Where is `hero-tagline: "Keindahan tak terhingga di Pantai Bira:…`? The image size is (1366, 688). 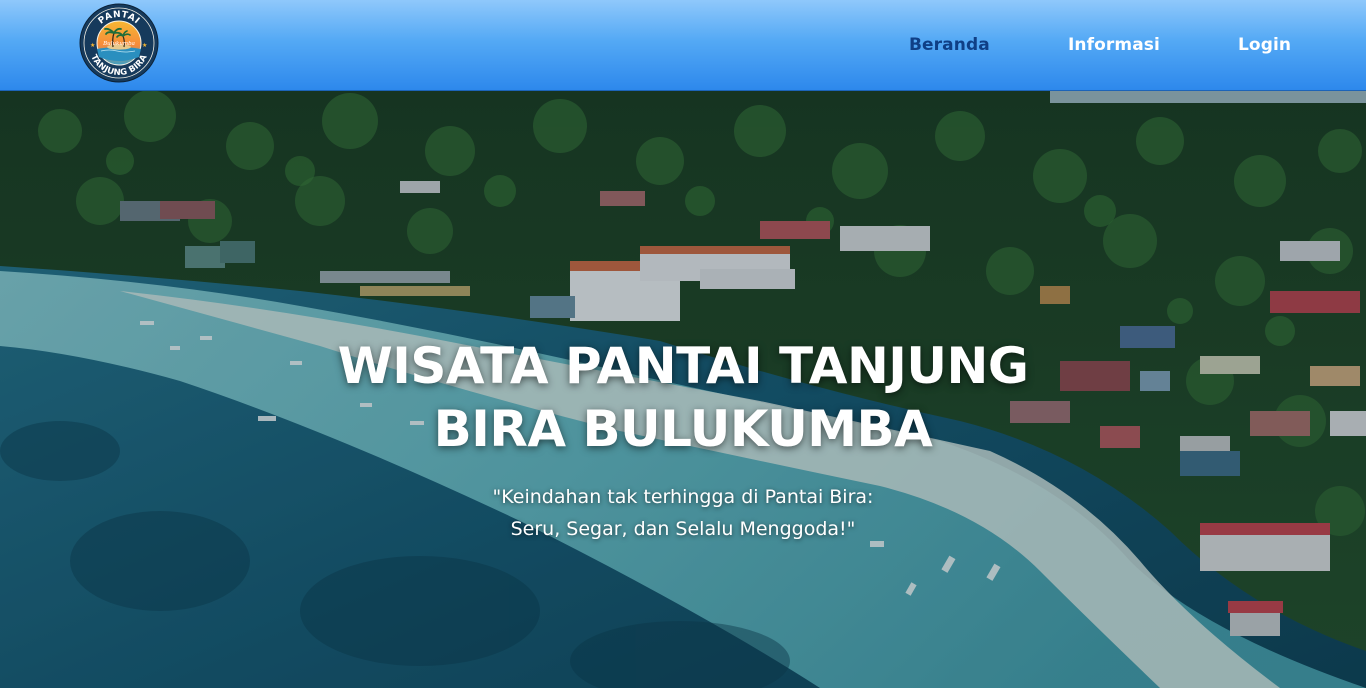 hero-tagline: "Keindahan tak terhingga di Pantai Bira:… is located at coordinates (683, 513).